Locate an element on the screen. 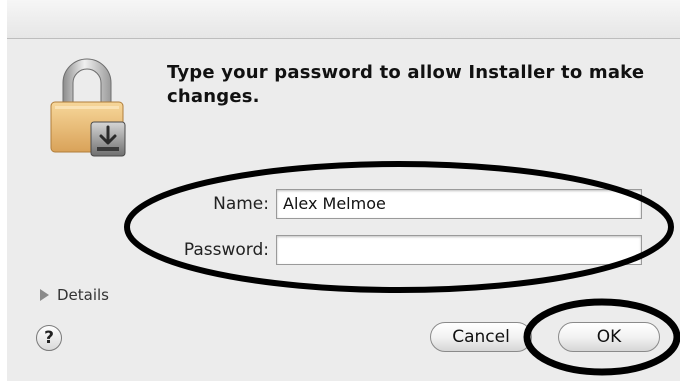 The height and width of the screenshot is (381, 680). name-field: Alex Melmoe is located at coordinates (459, 204).